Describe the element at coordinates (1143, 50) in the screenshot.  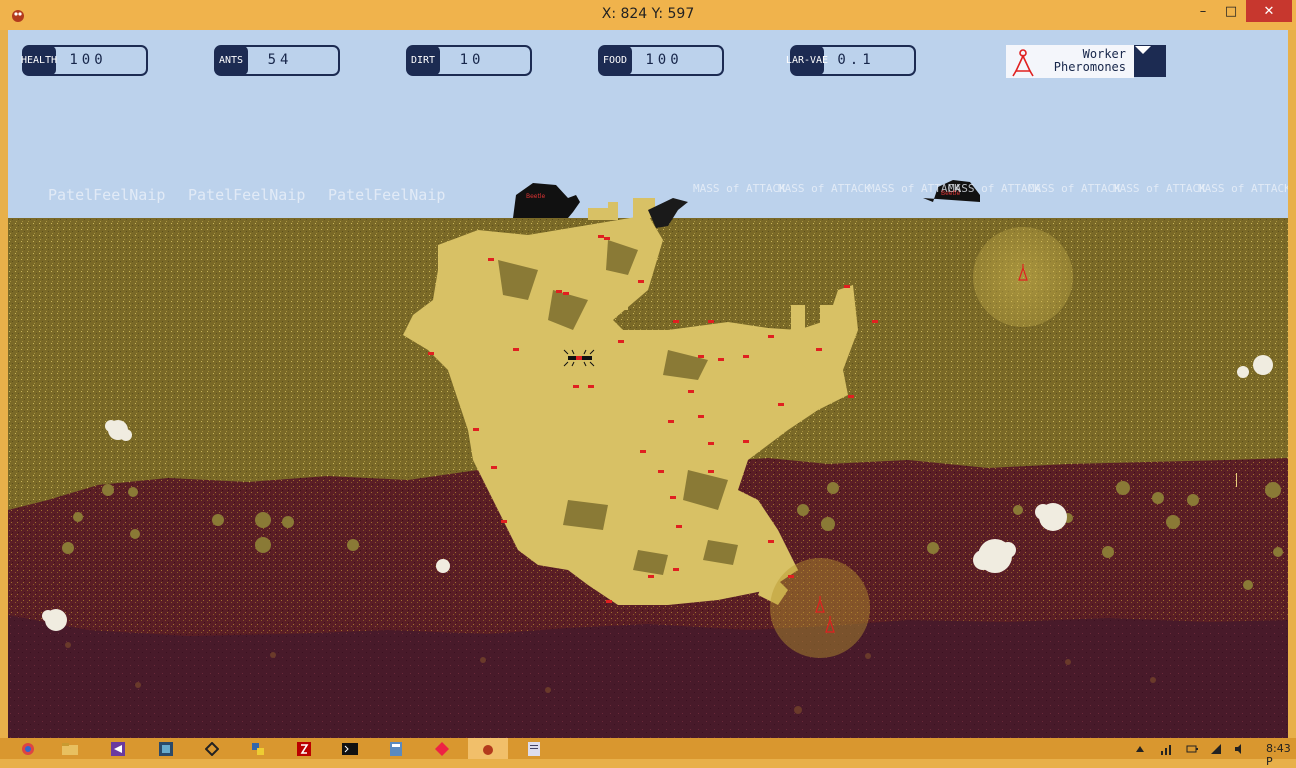
I see `chevron-down-icon` at that location.